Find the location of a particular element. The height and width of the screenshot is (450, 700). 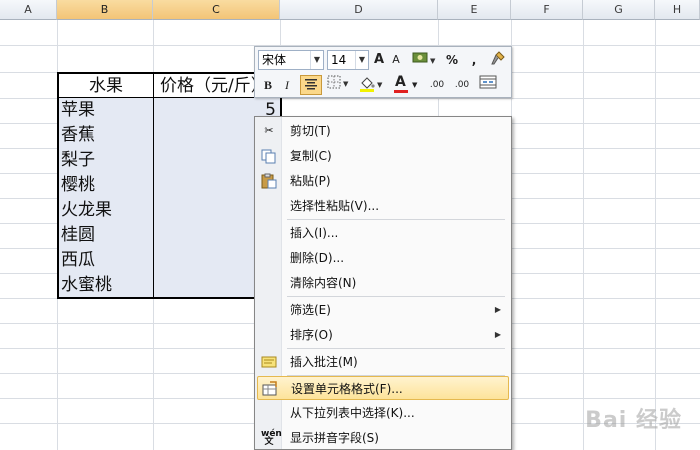

comma-button: , is located at coordinates (474, 60).